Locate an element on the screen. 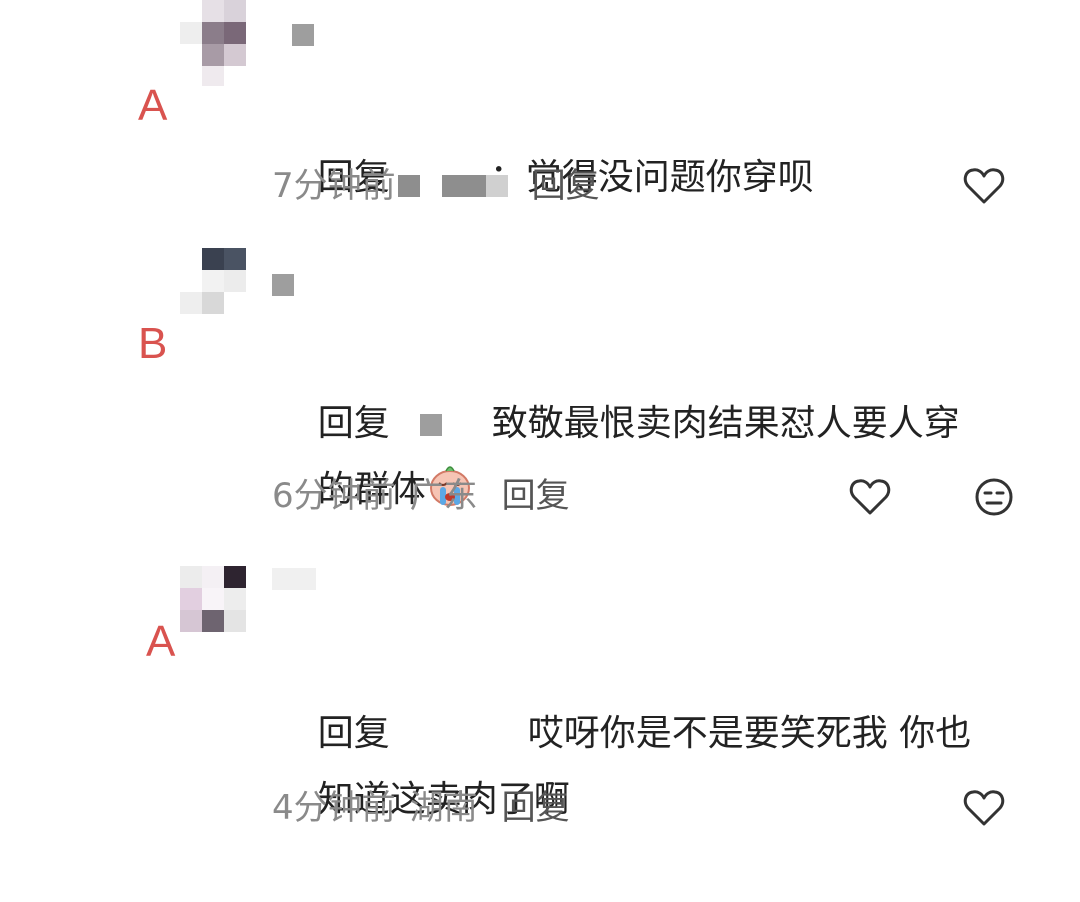 The height and width of the screenshot is (902, 1080). annotation-marker: B is located at coordinates (153, 343).